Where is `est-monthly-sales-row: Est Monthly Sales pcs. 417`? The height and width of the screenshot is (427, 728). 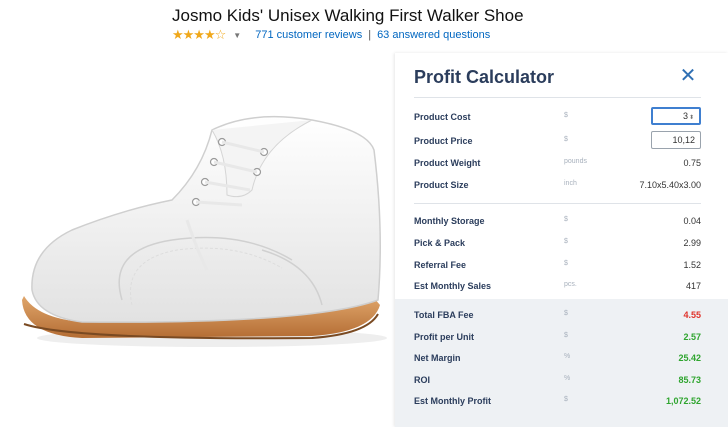 est-monthly-sales-row: Est Monthly Sales pcs. 417 is located at coordinates (557, 286).